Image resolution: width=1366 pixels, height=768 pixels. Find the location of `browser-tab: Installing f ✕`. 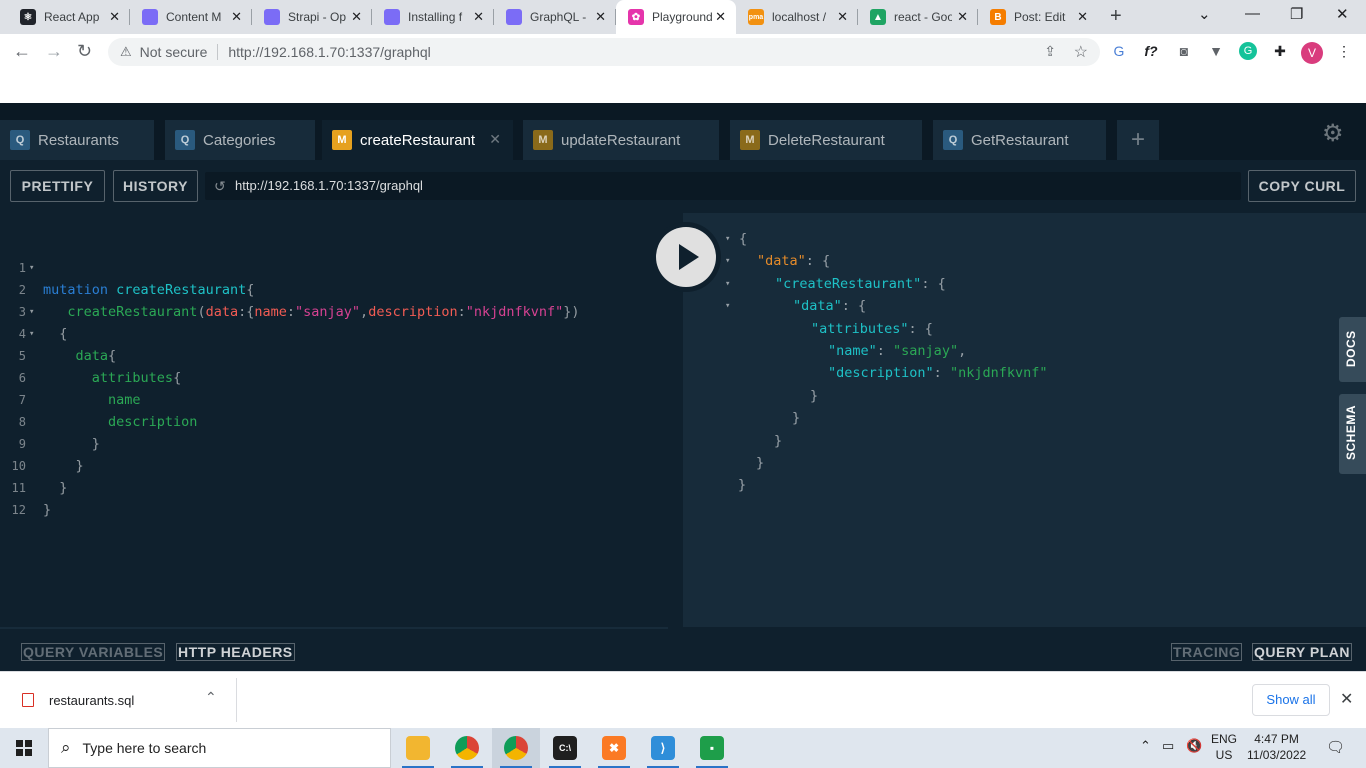

browser-tab: Installing f ✕ is located at coordinates (433, 17).